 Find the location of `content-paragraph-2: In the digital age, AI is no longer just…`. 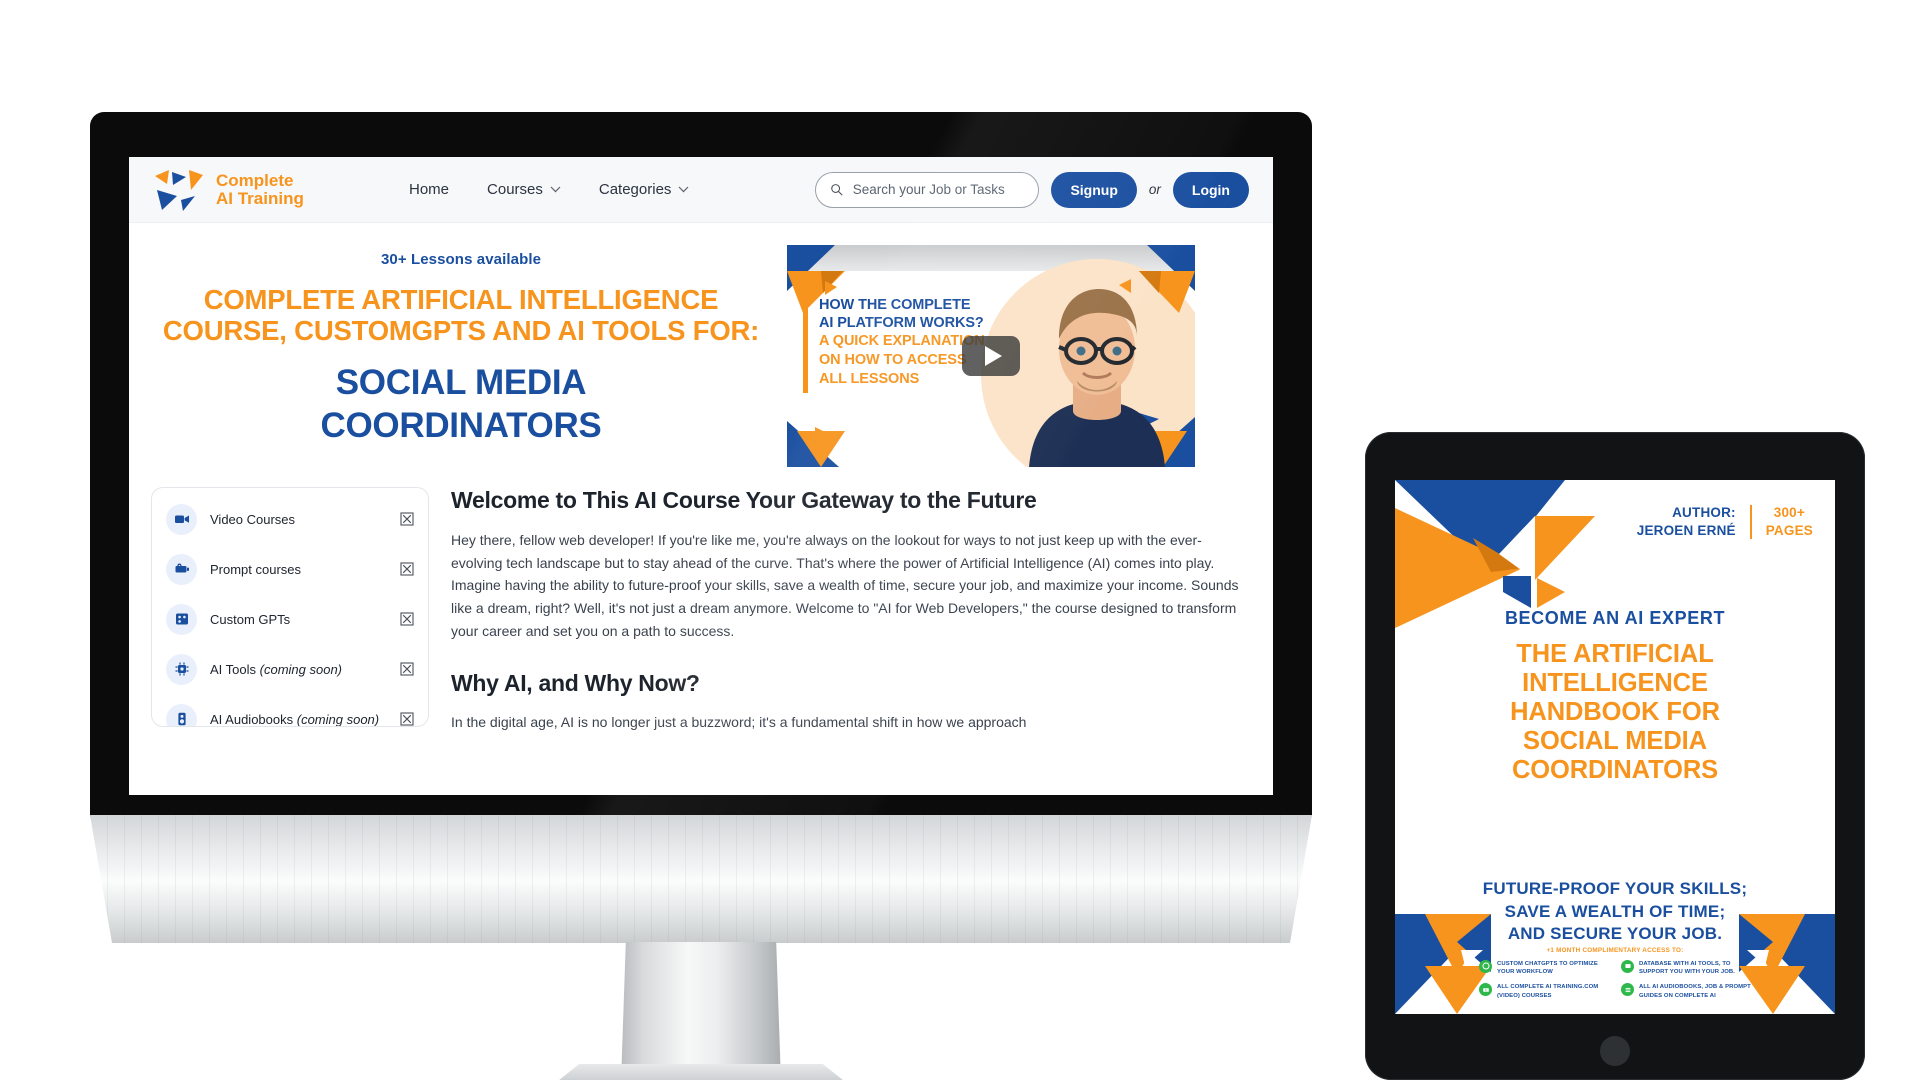

content-paragraph-2: In the digital age, AI is no longer just… is located at coordinates (739, 722).